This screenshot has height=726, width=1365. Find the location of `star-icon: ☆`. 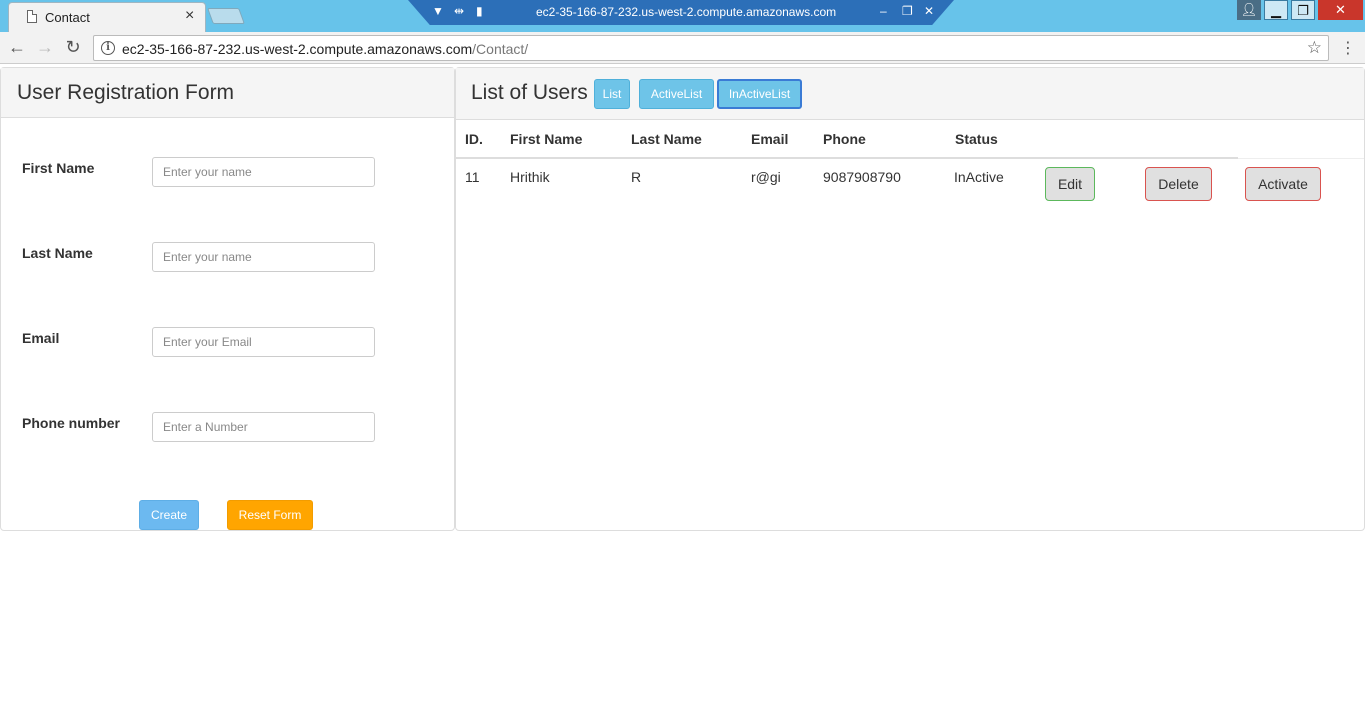

star-icon: ☆ is located at coordinates (1314, 48).